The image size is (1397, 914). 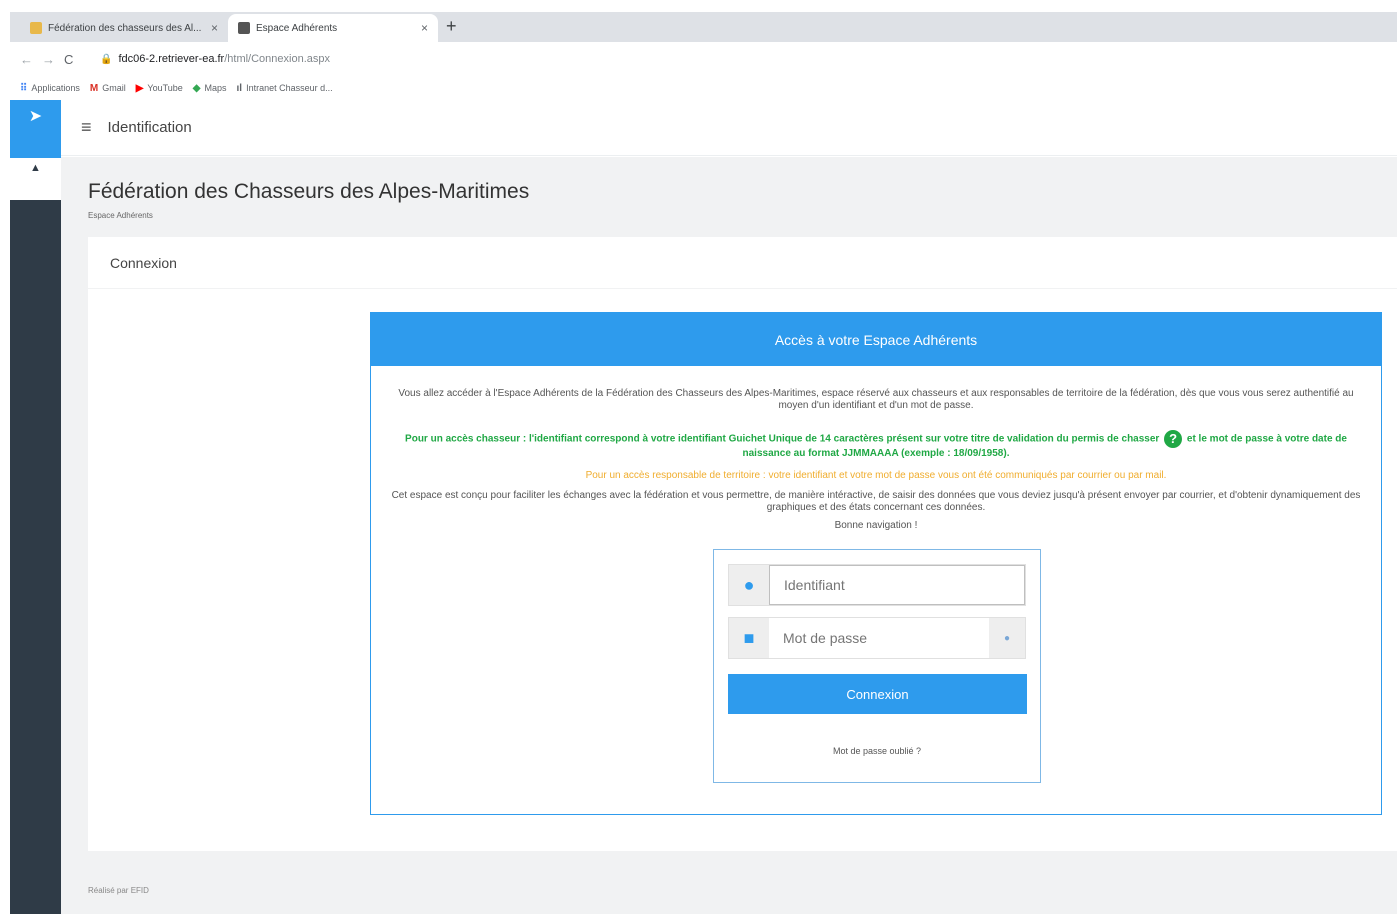 What do you see at coordinates (75, 59) in the screenshot?
I see `reload-icon: C` at bounding box center [75, 59].